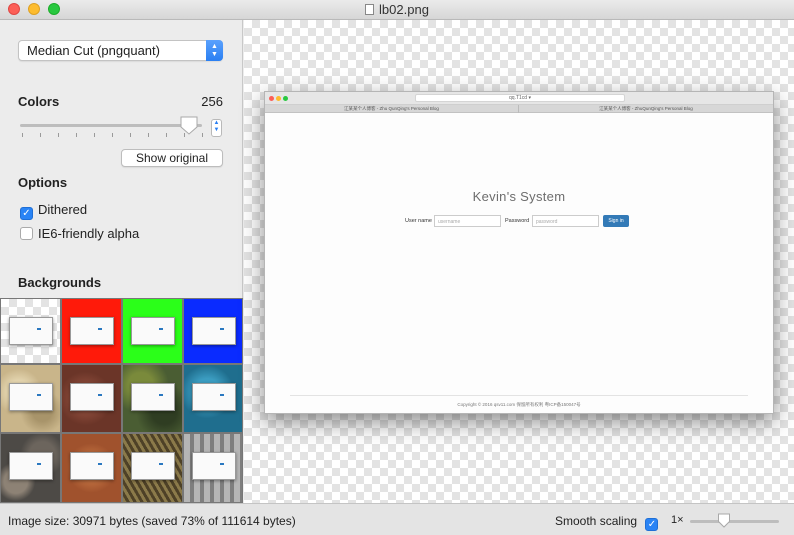  I want to click on colors-stepper: ▲ ▼, so click(216, 128).